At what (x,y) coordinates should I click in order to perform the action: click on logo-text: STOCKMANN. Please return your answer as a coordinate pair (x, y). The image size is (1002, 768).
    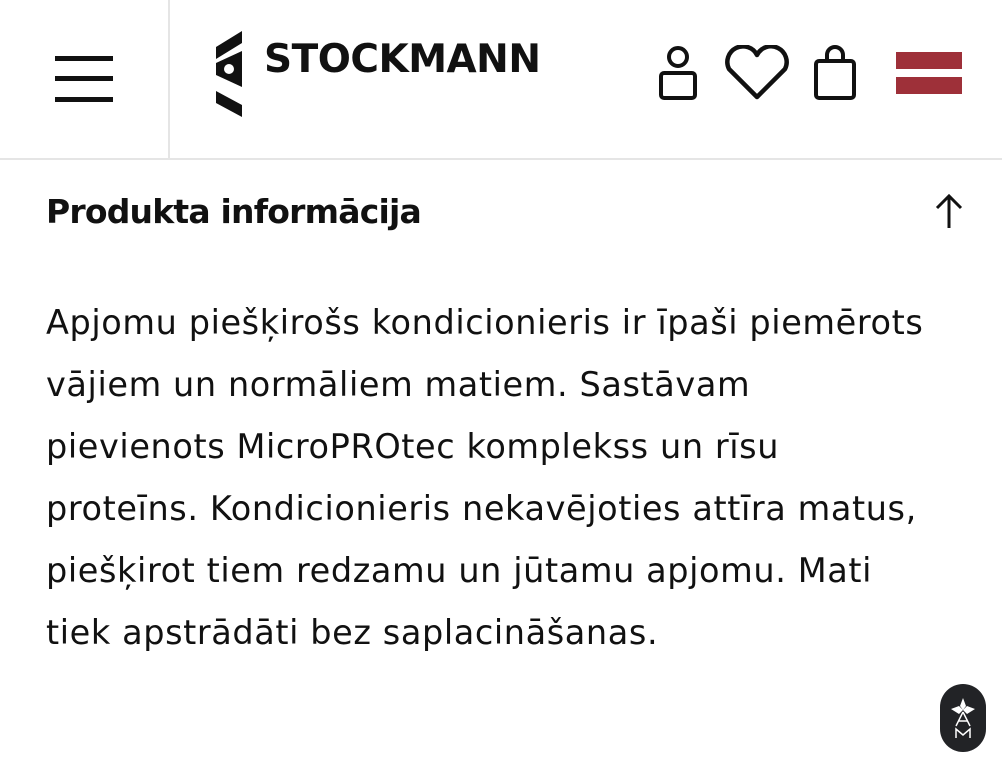
    Looking at the image, I should click on (402, 59).